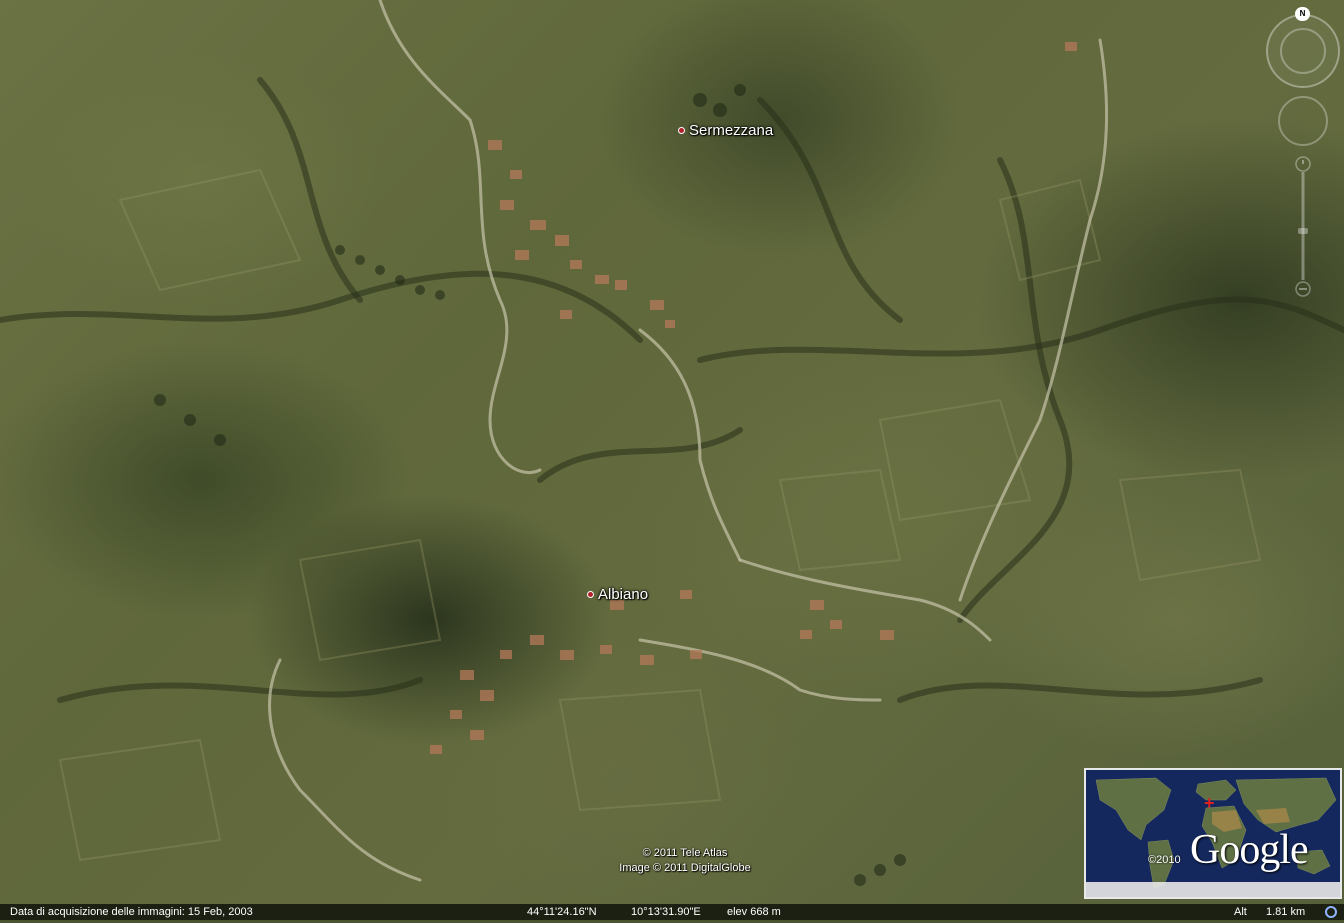  I want to click on place-marker-sermezzana: Sermezzana, so click(725, 130).